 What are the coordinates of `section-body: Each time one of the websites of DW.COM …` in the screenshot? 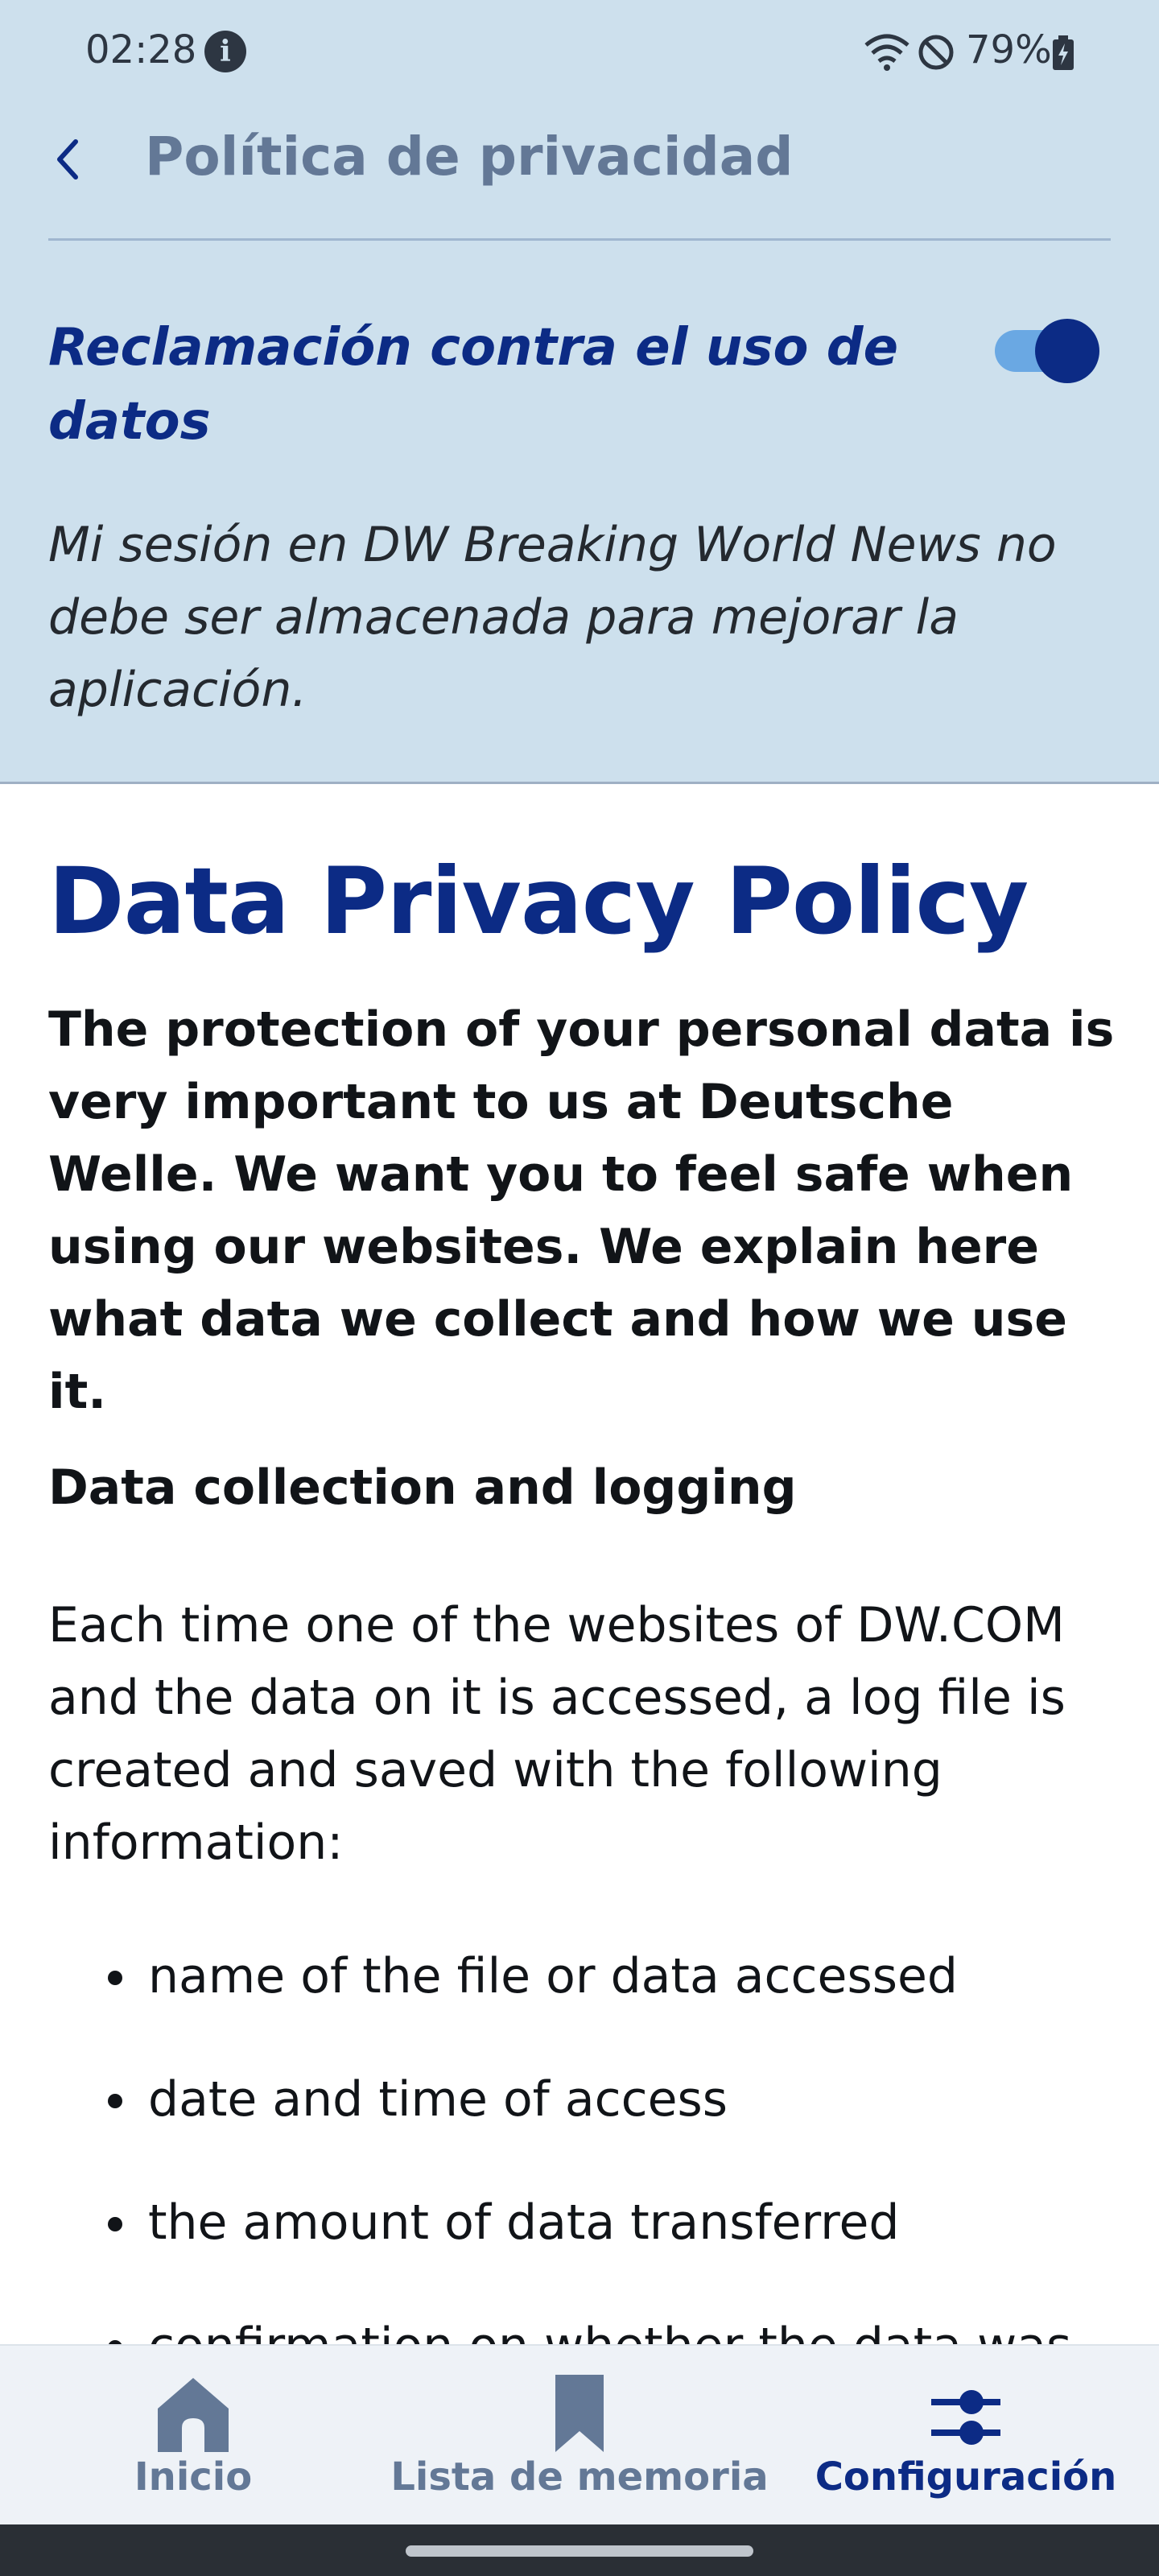 It's located at (557, 1734).